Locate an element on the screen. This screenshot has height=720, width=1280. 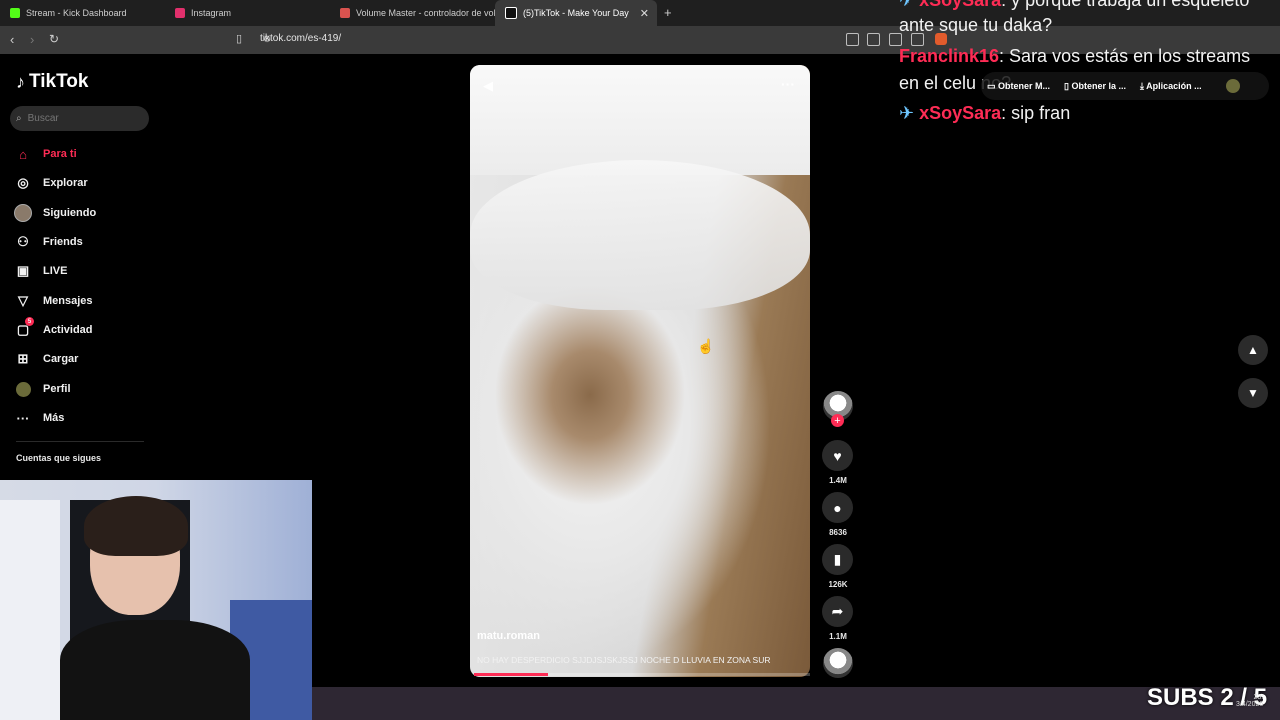
sidebar-item-label: Más is located at coordinates (54, 418).